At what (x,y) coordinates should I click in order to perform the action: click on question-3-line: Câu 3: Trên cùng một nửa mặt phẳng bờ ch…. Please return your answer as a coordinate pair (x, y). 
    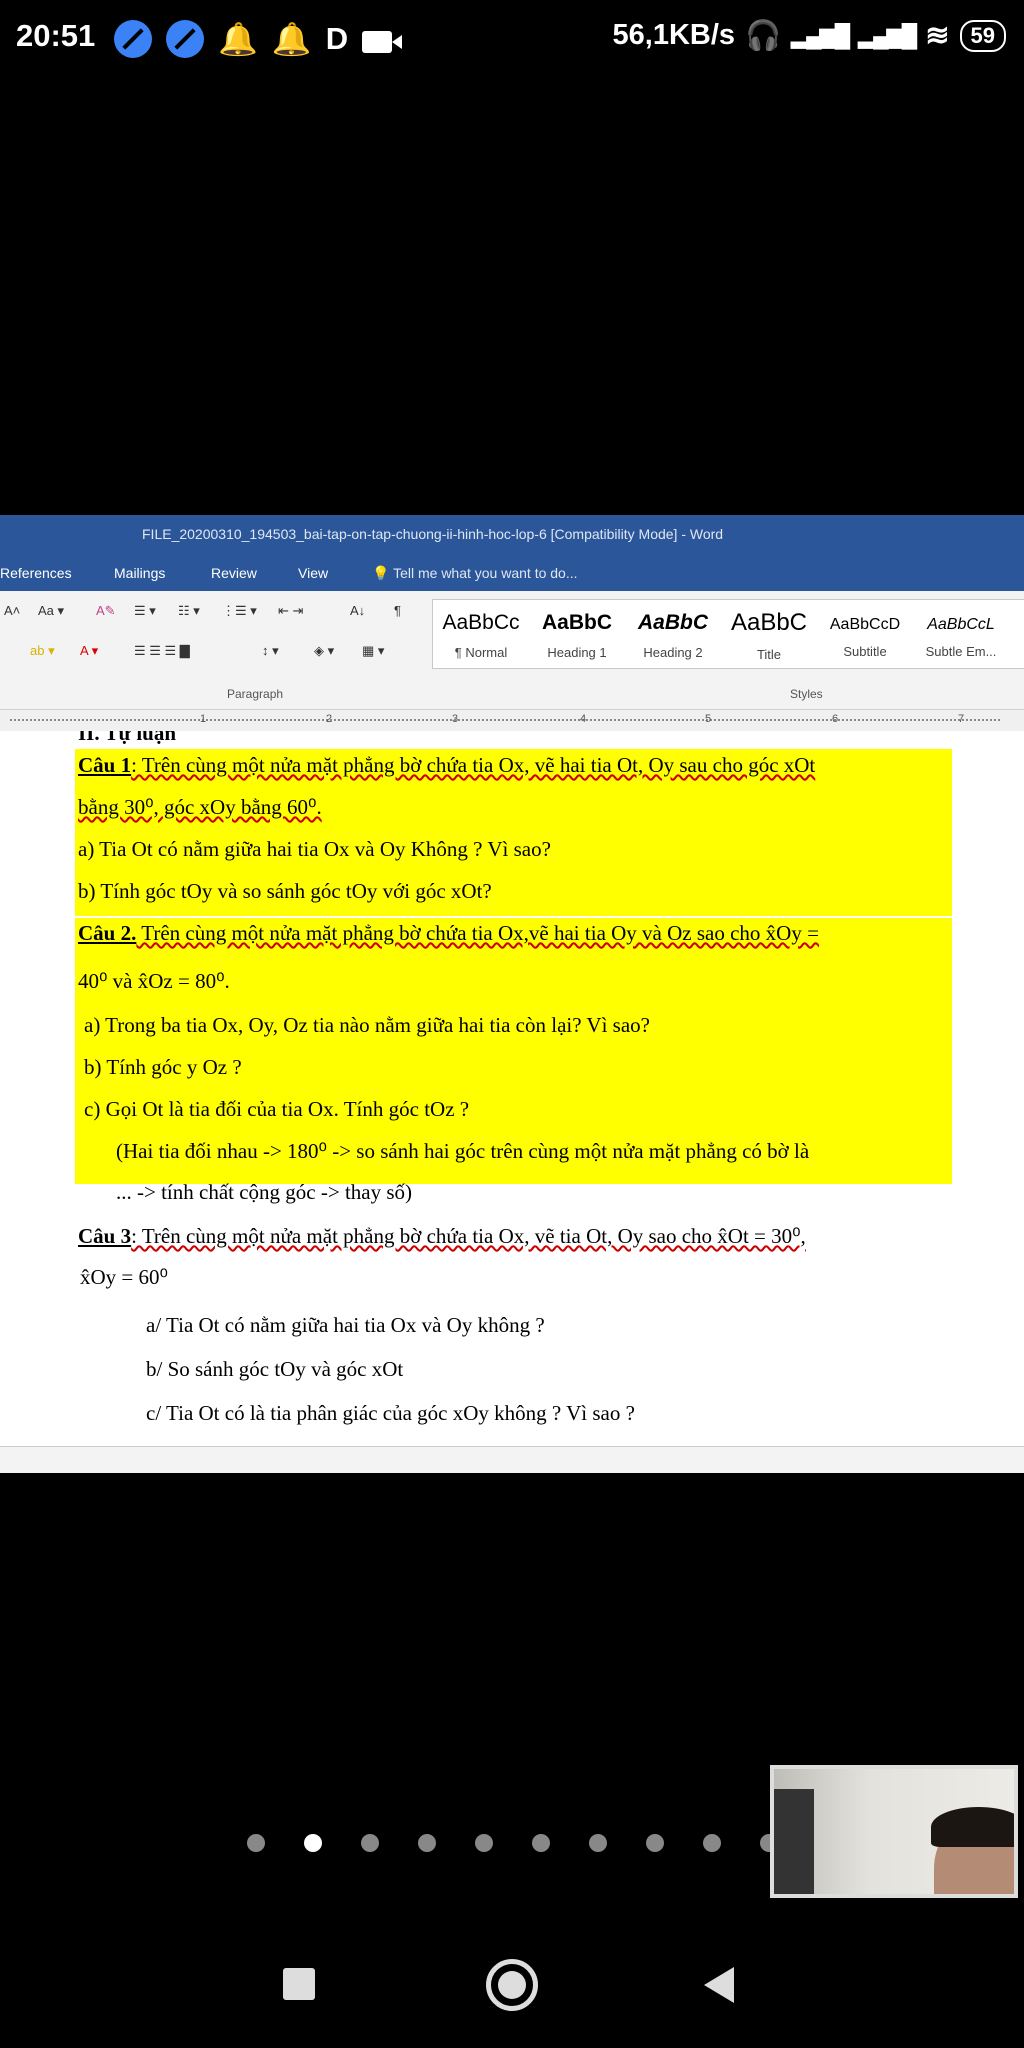
    Looking at the image, I should click on (442, 1236).